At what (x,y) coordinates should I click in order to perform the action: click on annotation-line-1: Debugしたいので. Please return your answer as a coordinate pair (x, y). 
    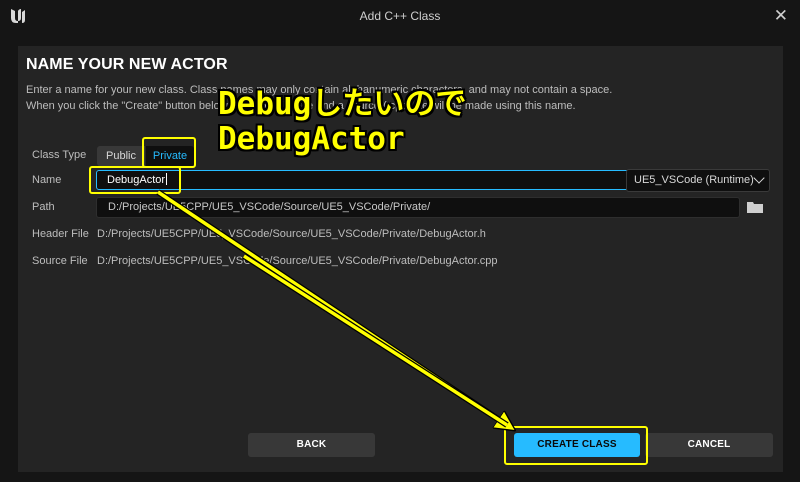
    Looking at the image, I should click on (342, 104).